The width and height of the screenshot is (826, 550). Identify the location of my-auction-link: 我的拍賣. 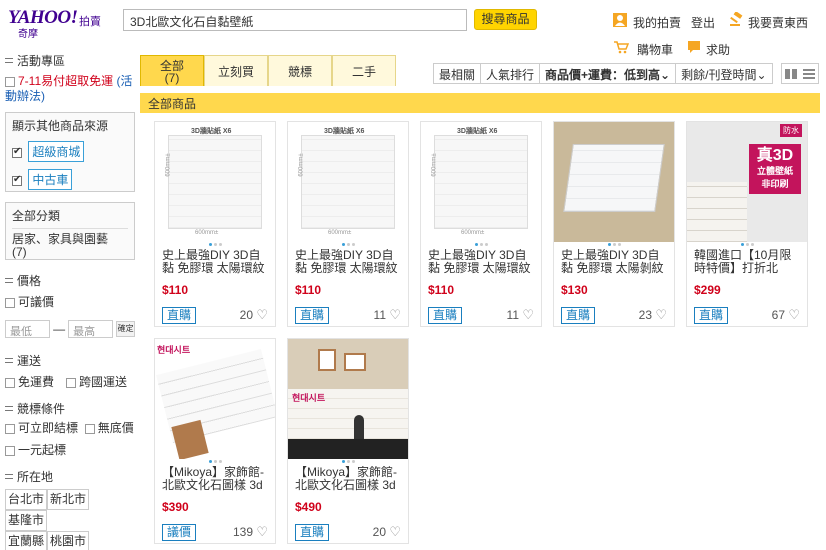
(657, 22).